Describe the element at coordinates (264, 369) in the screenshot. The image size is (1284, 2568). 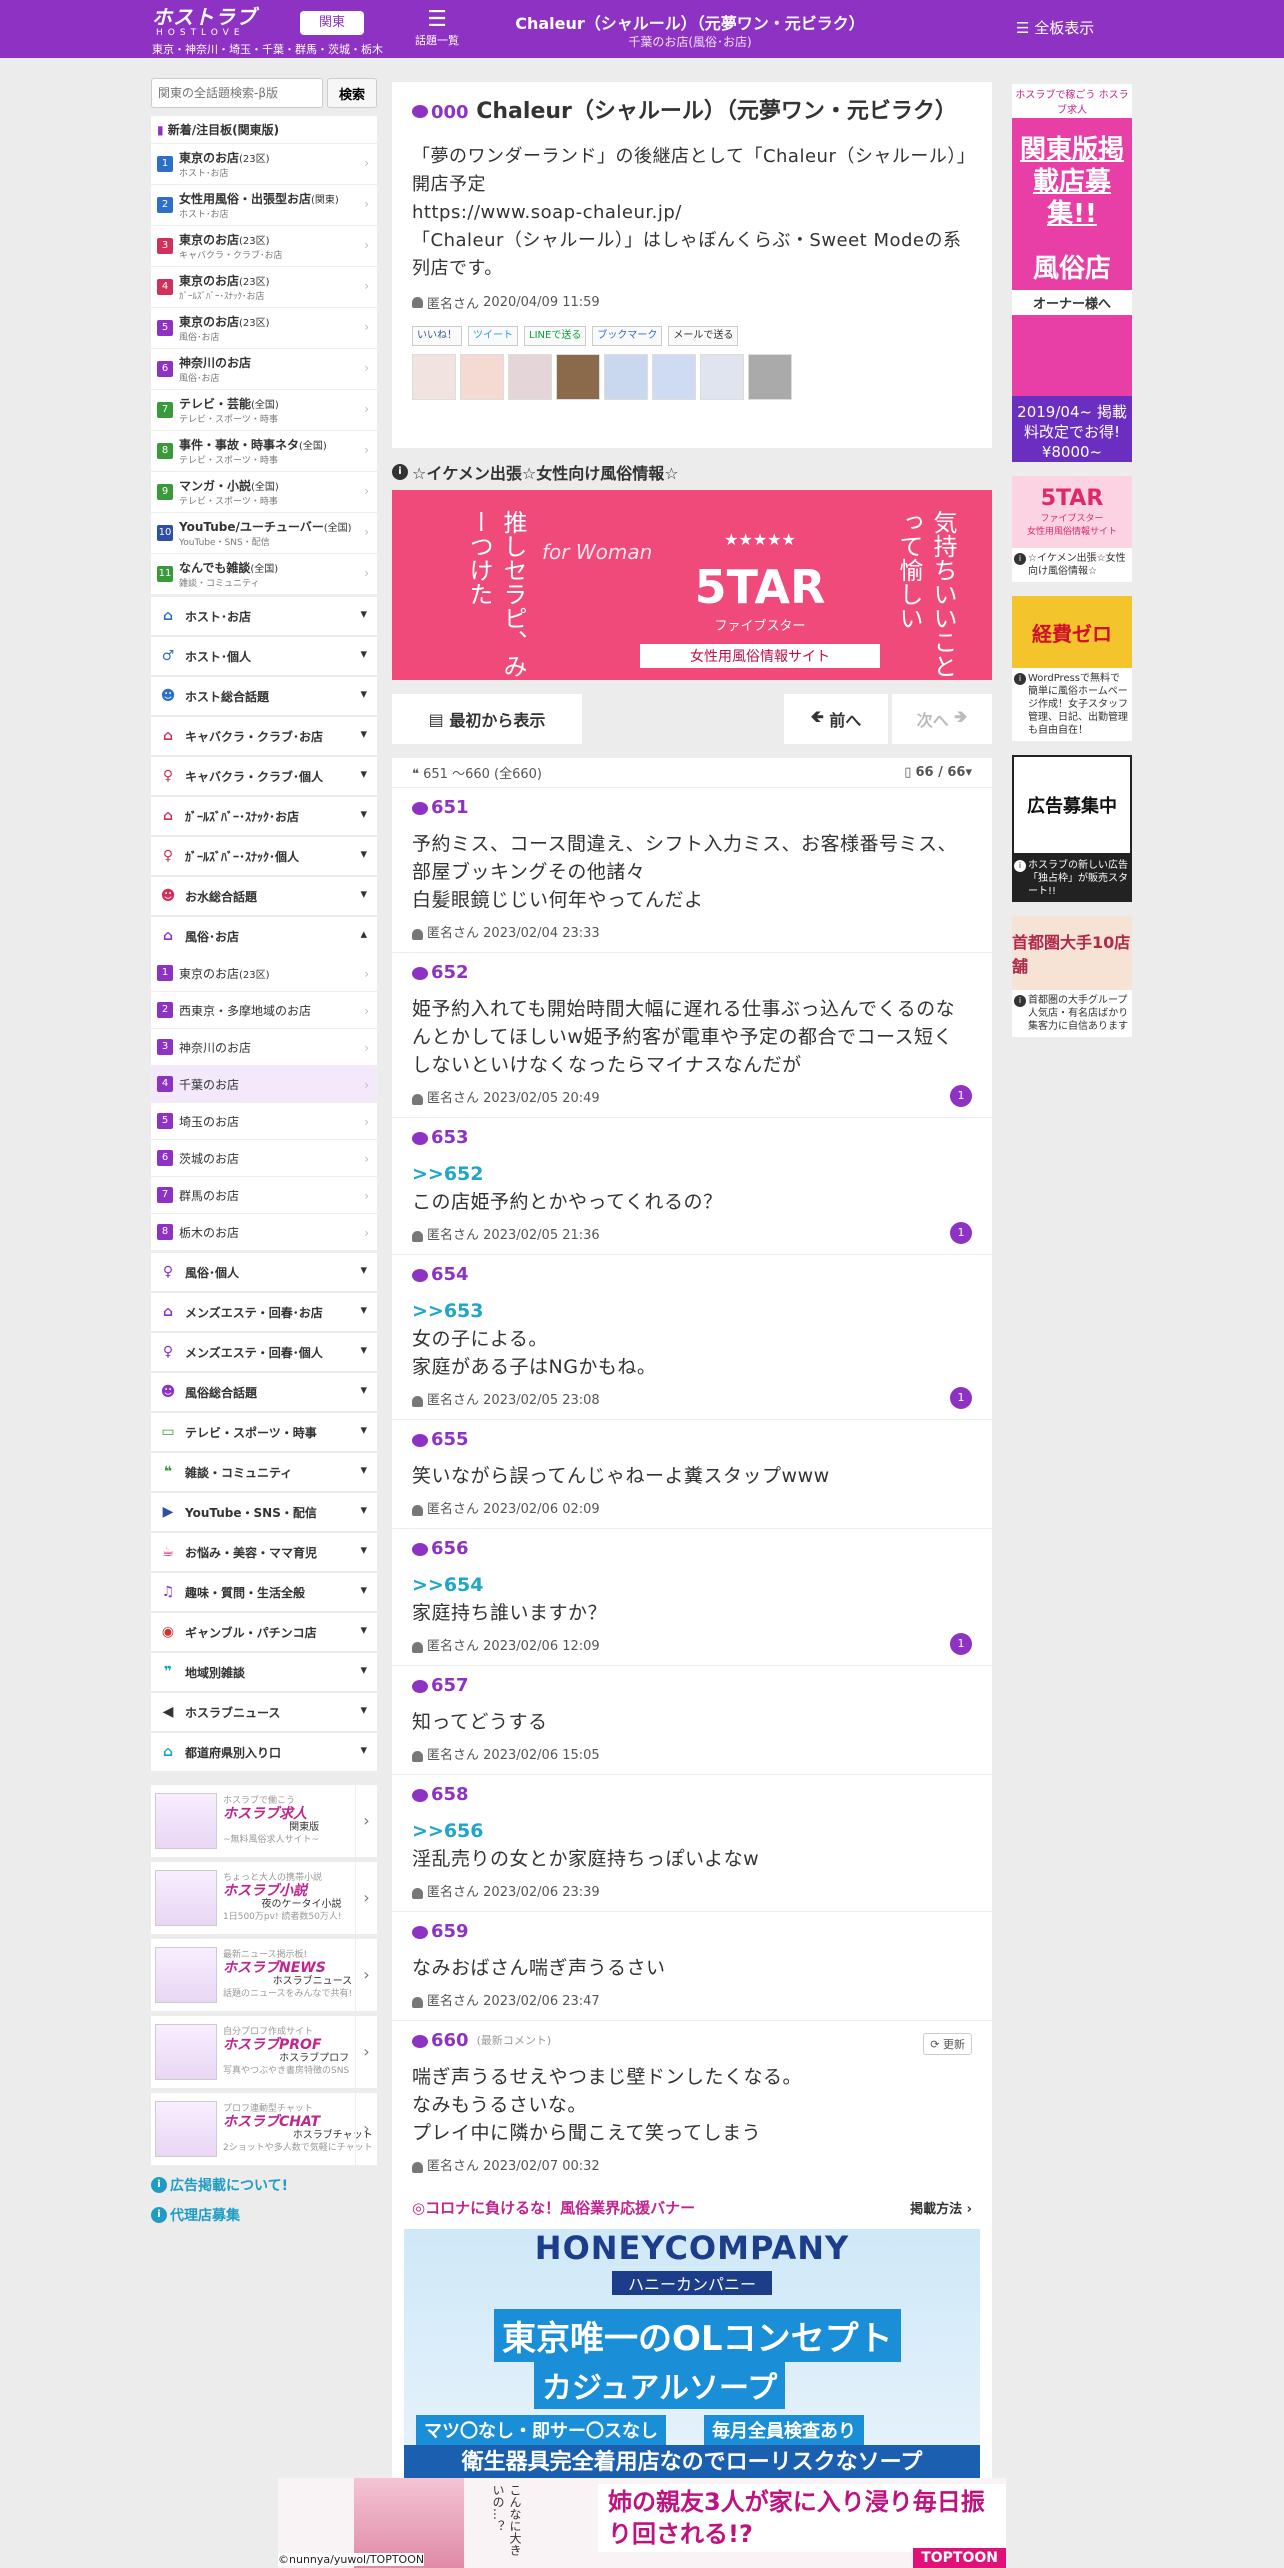
I see `new-board-item: 6 神奈川のお店 風俗･お店 ›` at that location.